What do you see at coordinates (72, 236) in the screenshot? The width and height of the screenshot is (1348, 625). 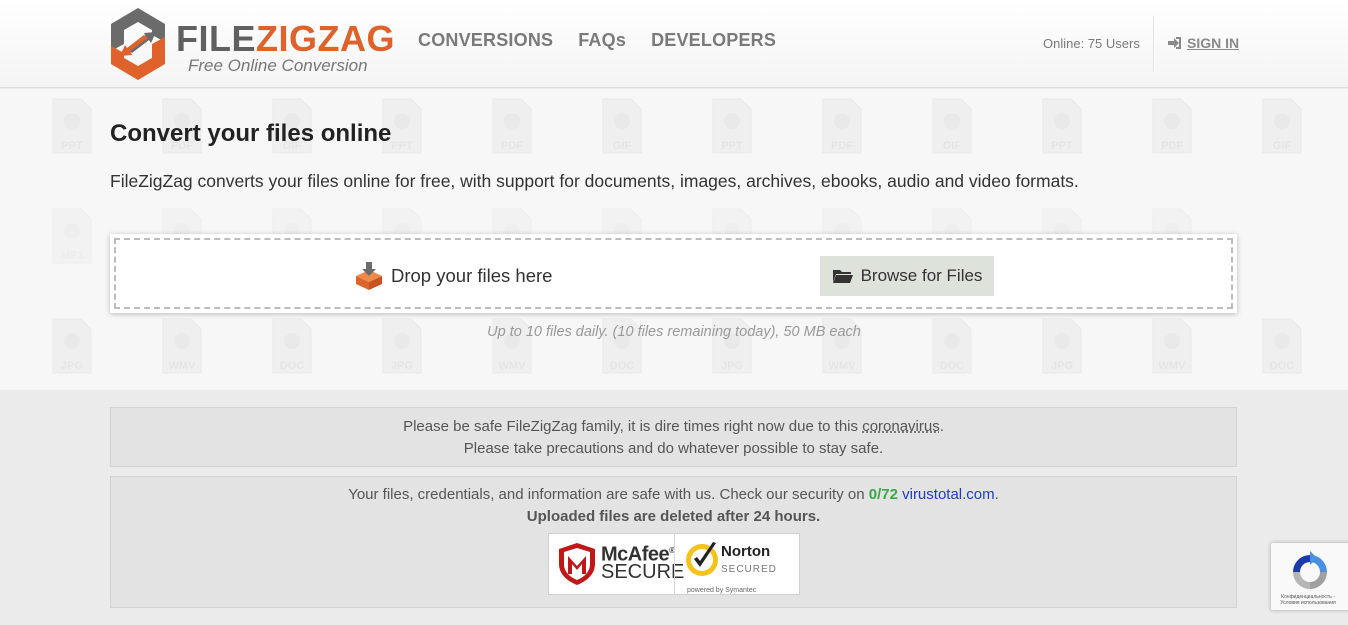 I see `bg-file-icon: MP3` at bounding box center [72, 236].